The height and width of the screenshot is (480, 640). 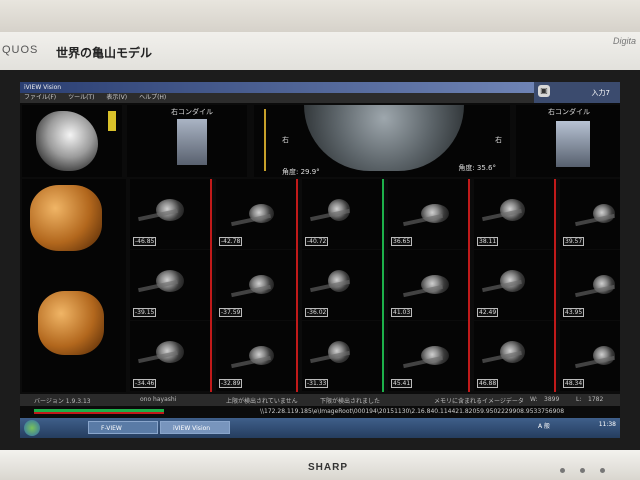 I want to click on slice-view: 36.65, so click(x=428, y=214).